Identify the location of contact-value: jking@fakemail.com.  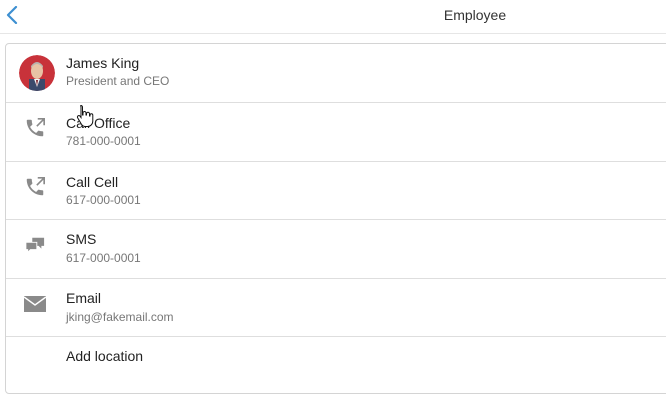
(120, 317).